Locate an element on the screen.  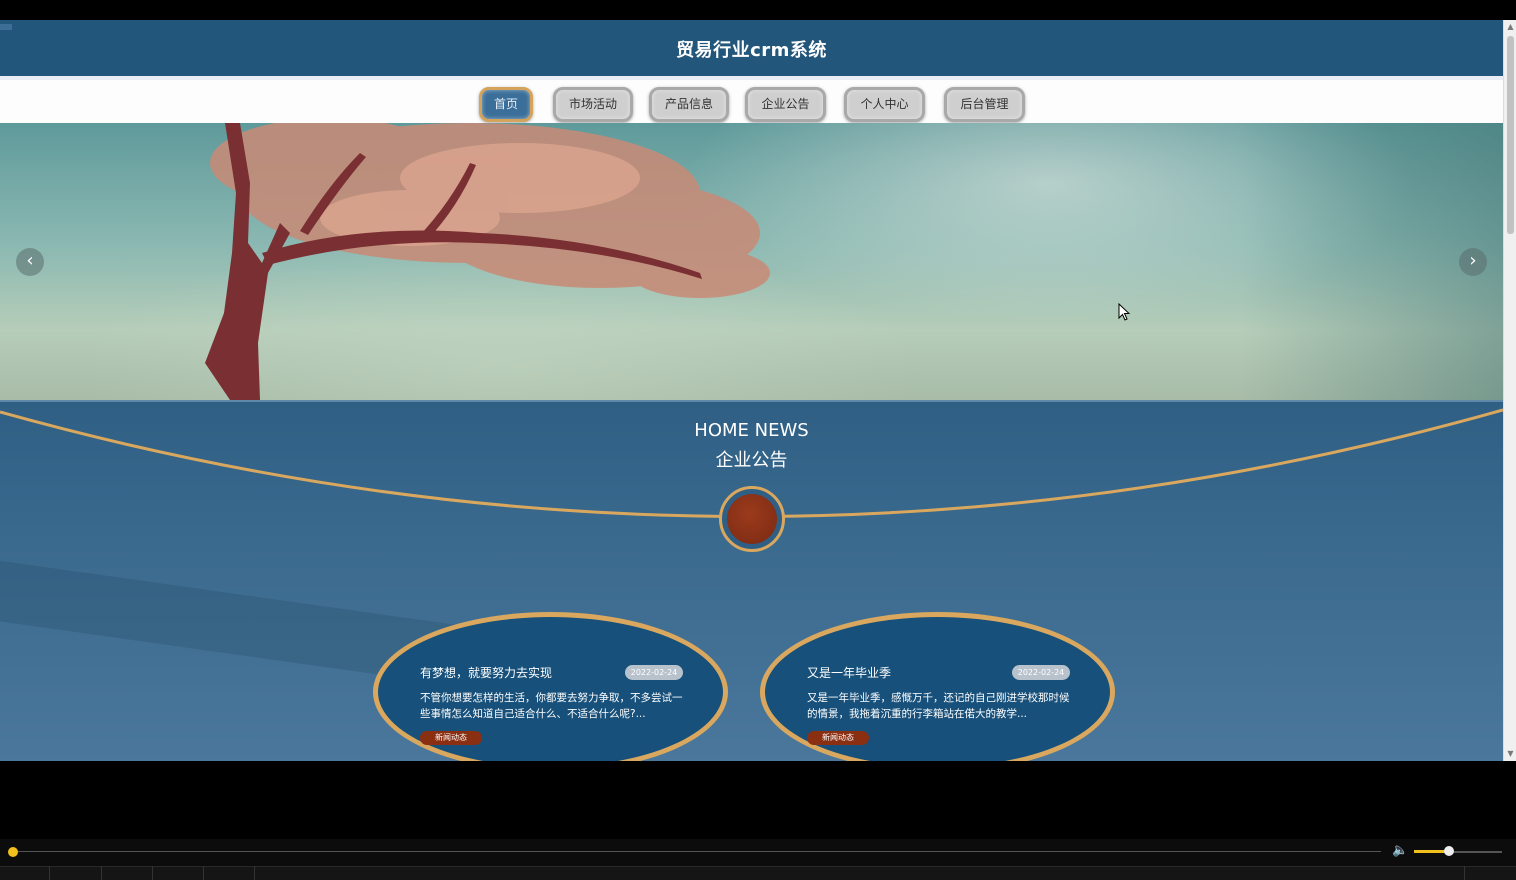
header-corner-mark is located at coordinates (6, 27).